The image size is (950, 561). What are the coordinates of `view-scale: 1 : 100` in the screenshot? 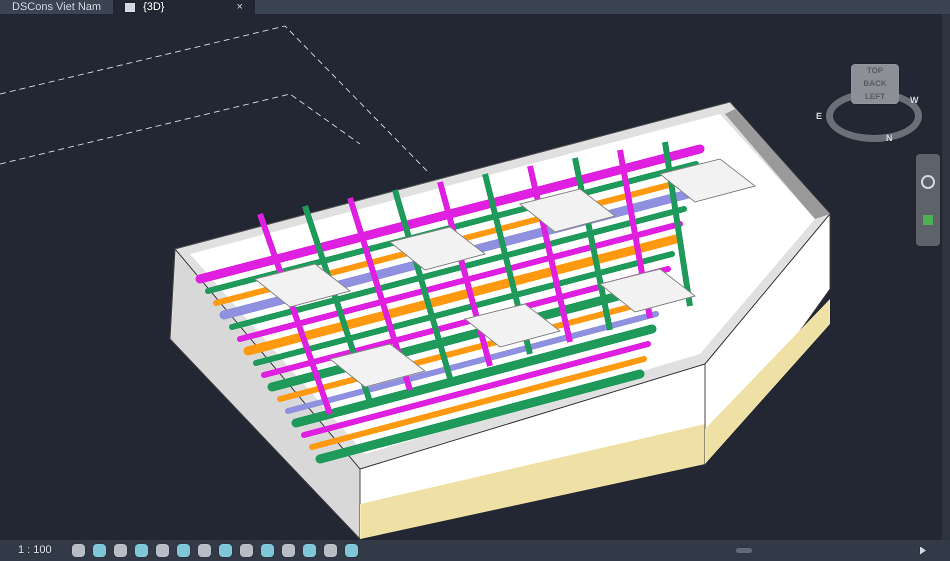 It's located at (44, 550).